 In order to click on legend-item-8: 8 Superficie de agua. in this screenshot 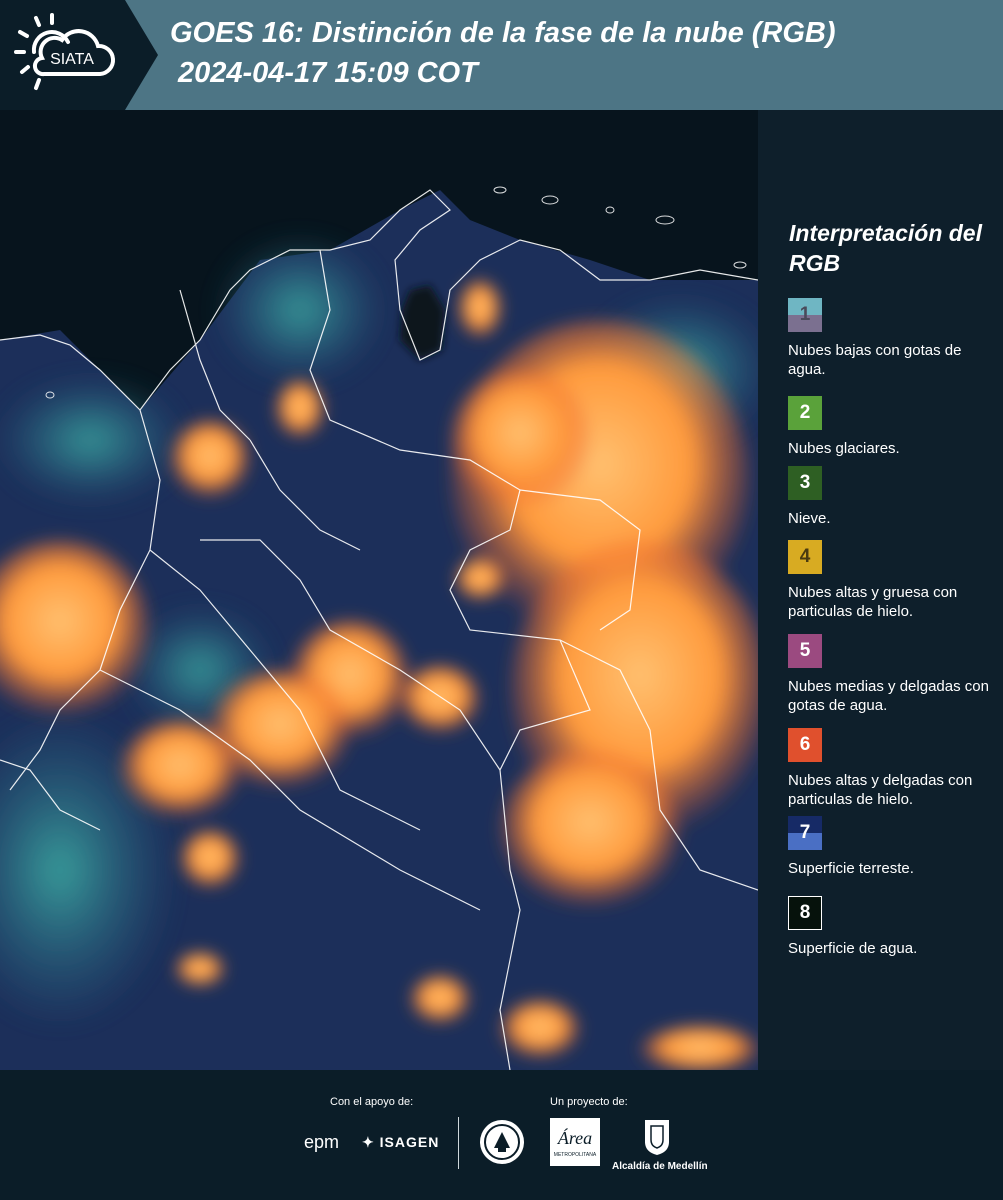, I will do `click(893, 927)`.